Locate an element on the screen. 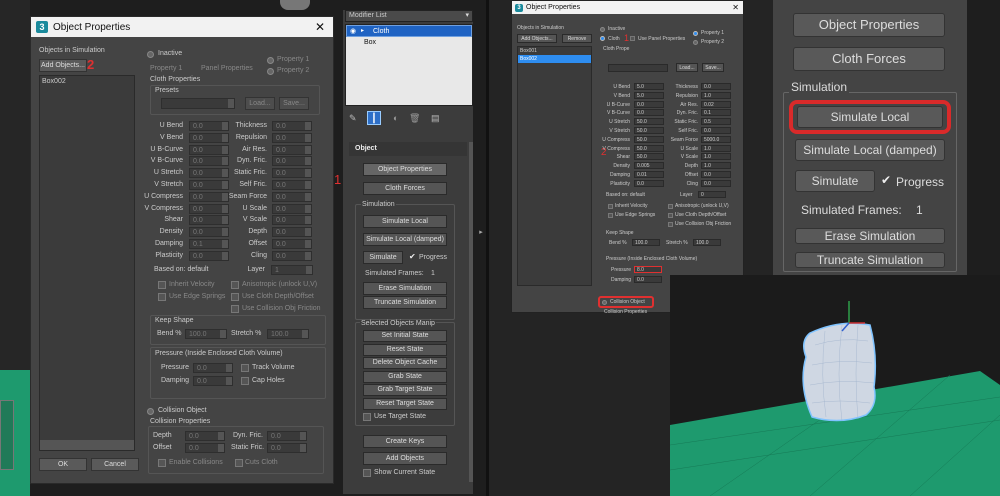 The width and height of the screenshot is (1000, 496). depth-spinner: 0.0 is located at coordinates (205, 436).